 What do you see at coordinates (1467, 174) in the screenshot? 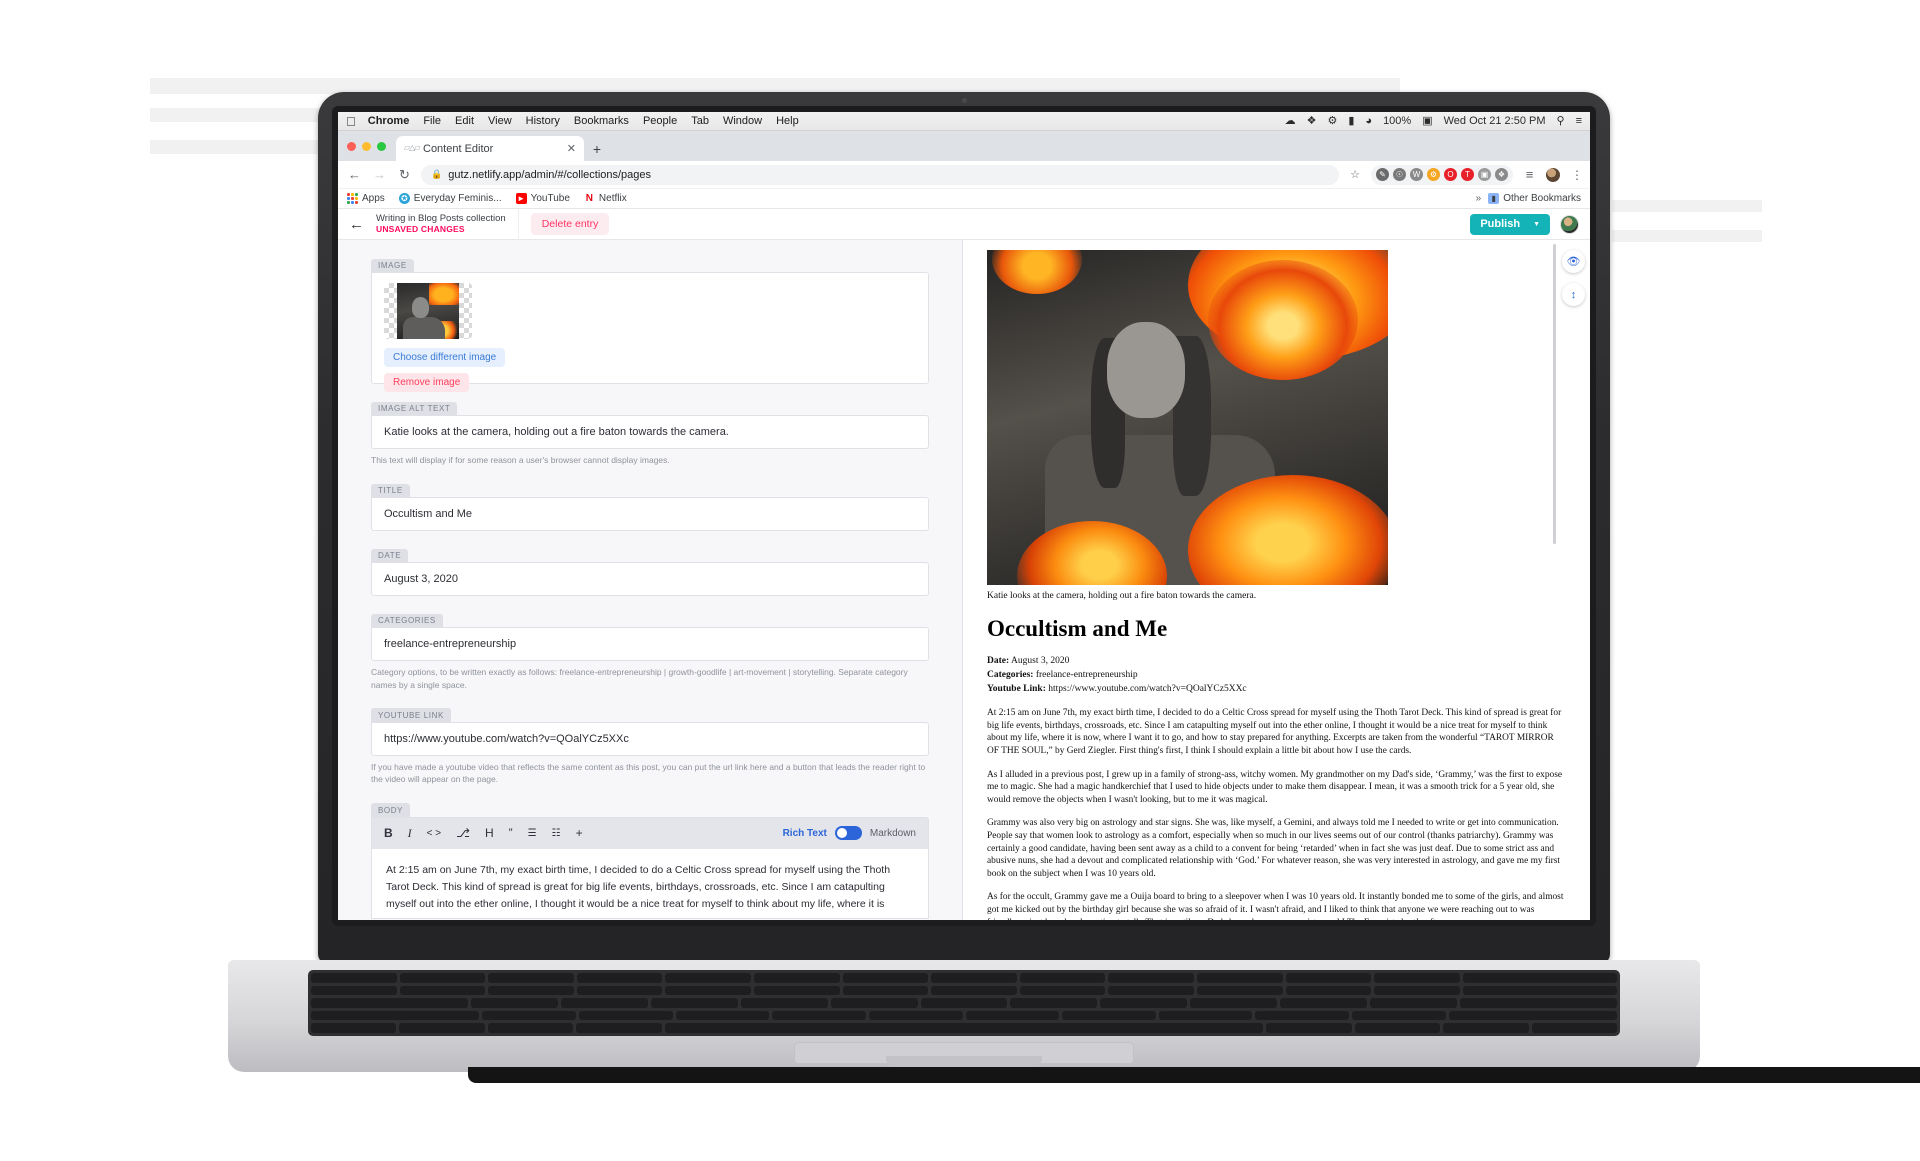
I see `grammarly-icon: T` at bounding box center [1467, 174].